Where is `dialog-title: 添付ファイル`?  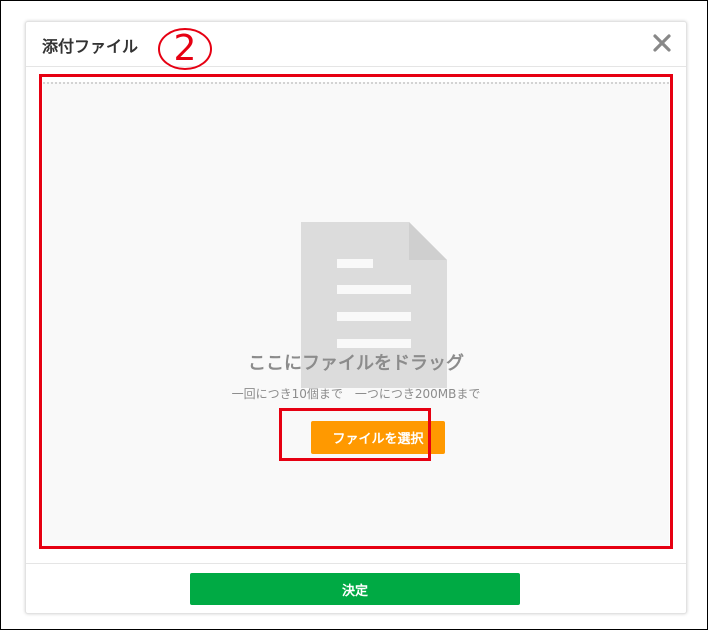
dialog-title: 添付ファイル is located at coordinates (90, 46).